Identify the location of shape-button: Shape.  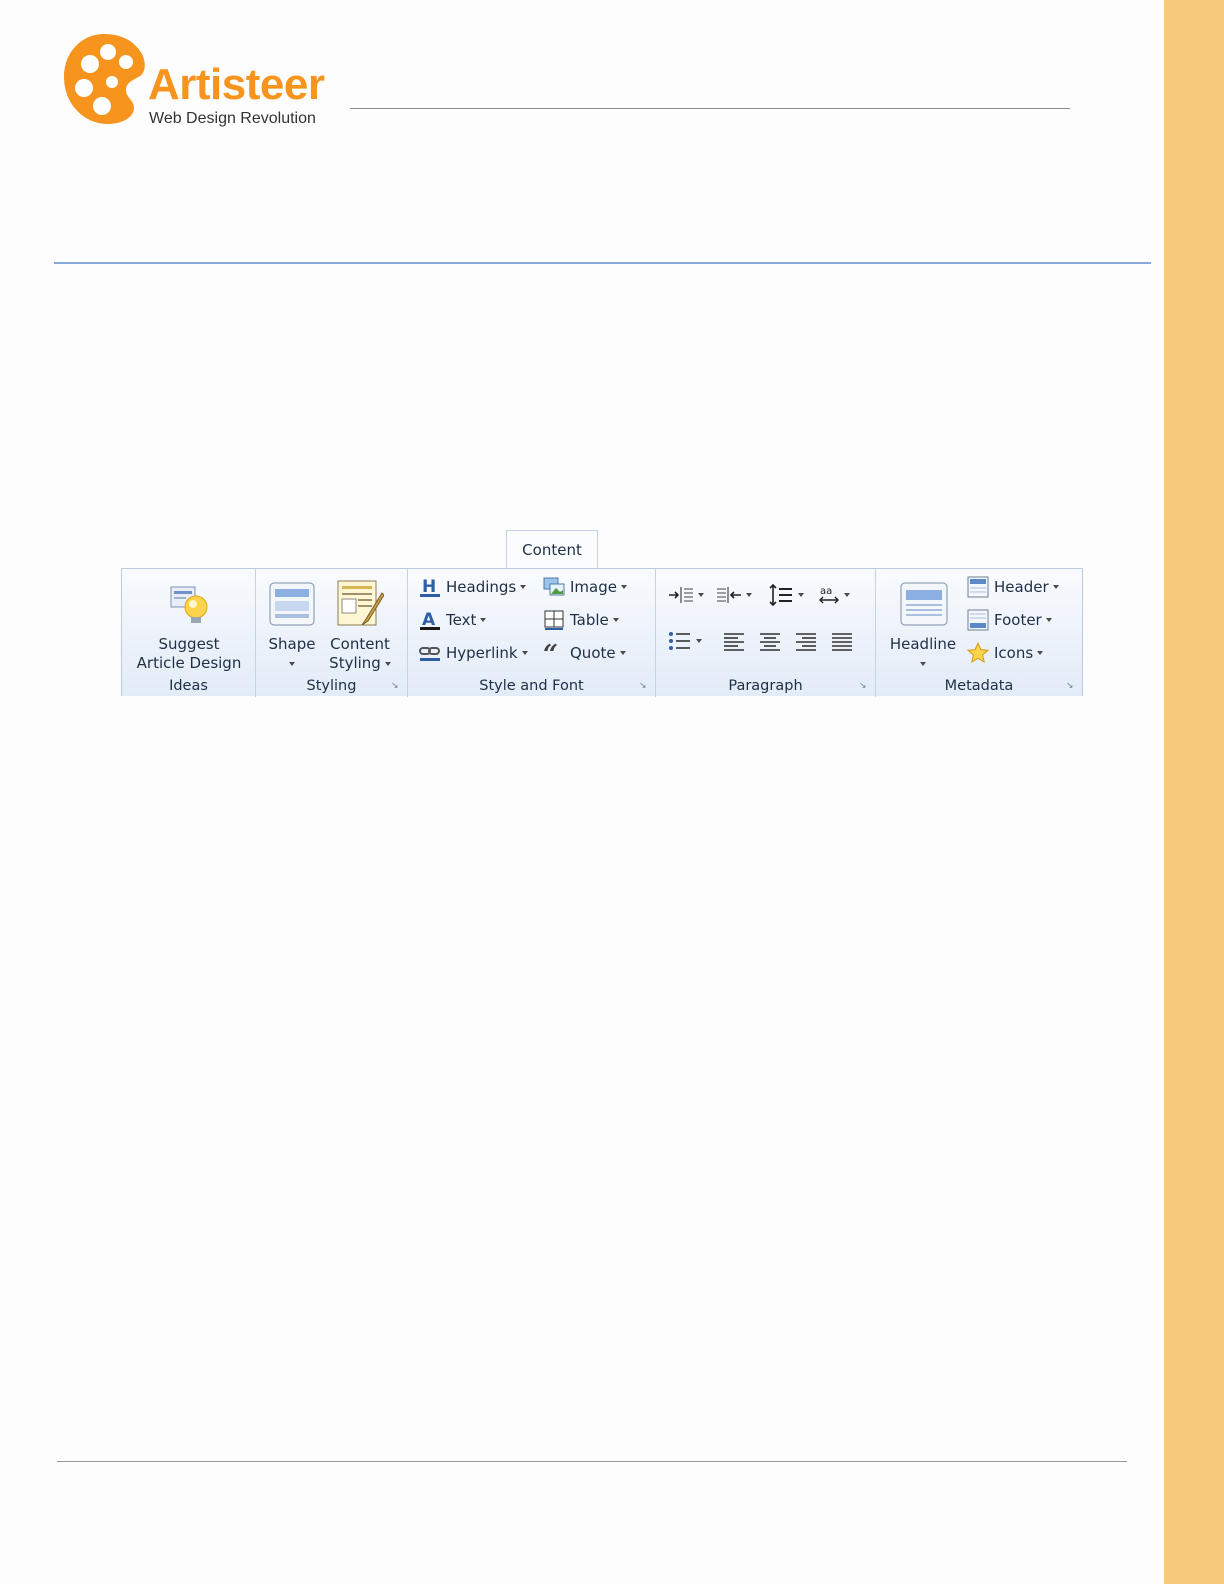
(292, 624).